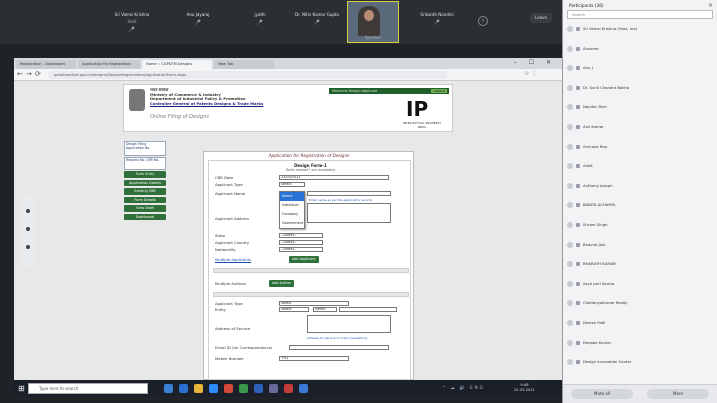  I want to click on browser-tab: Registration - Dashboard, so click(46, 64).